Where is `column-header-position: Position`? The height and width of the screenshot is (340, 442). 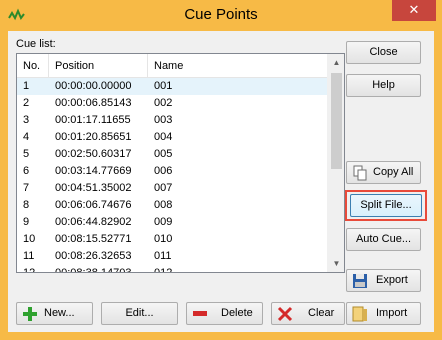
column-header-position: Position is located at coordinates (98, 66).